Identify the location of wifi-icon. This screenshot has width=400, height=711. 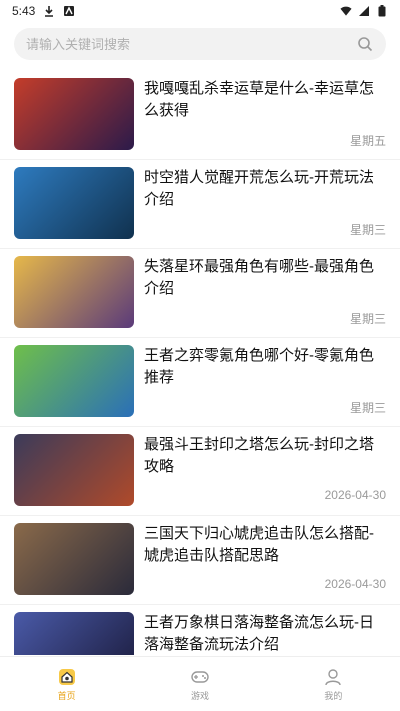
(346, 11).